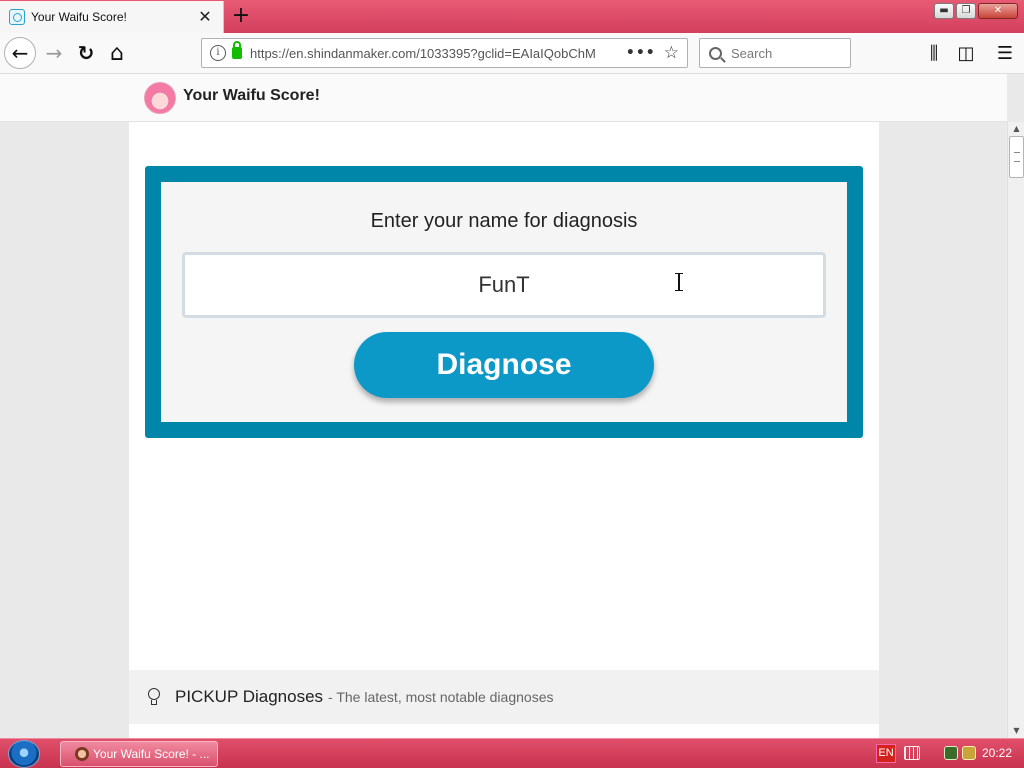  What do you see at coordinates (998, 11) in the screenshot?
I see `close-window-button: ✕` at bounding box center [998, 11].